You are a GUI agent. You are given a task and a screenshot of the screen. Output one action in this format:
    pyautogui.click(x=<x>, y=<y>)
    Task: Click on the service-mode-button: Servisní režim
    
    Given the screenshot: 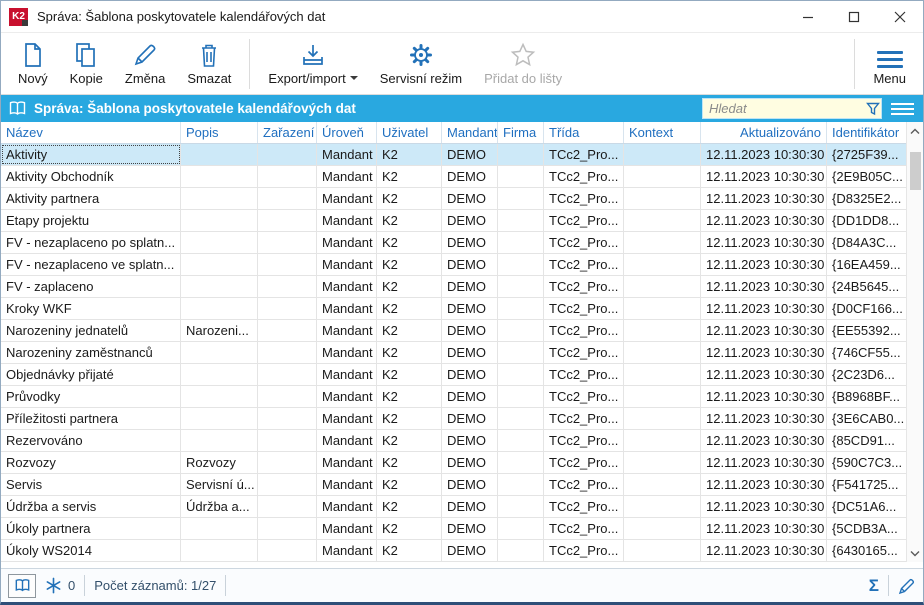 What is the action you would take?
    pyautogui.click(x=421, y=64)
    